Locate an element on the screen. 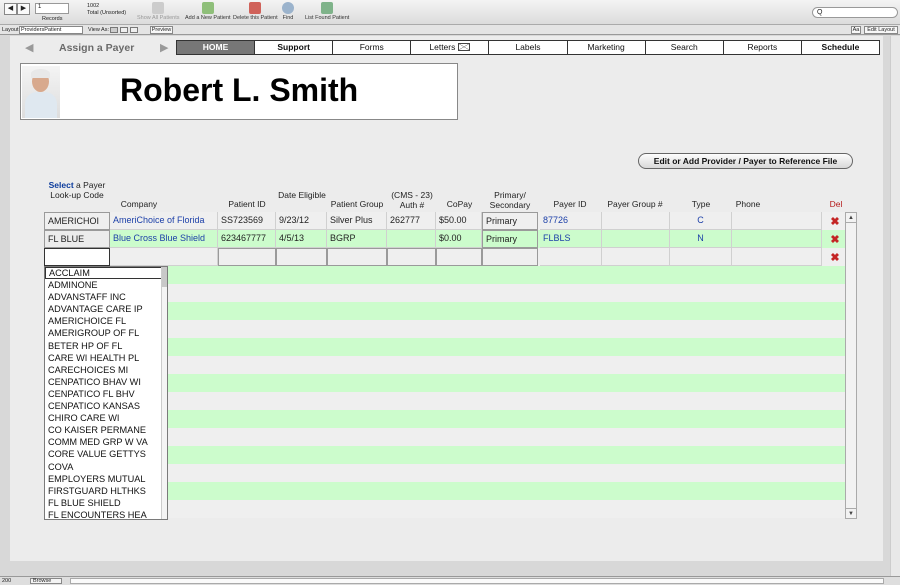  patient-id-field: 623467777 is located at coordinates (247, 239).